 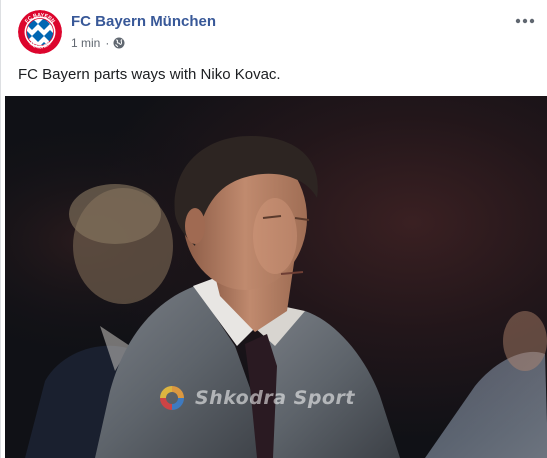 I want to click on more-options-icon, so click(x=525, y=21).